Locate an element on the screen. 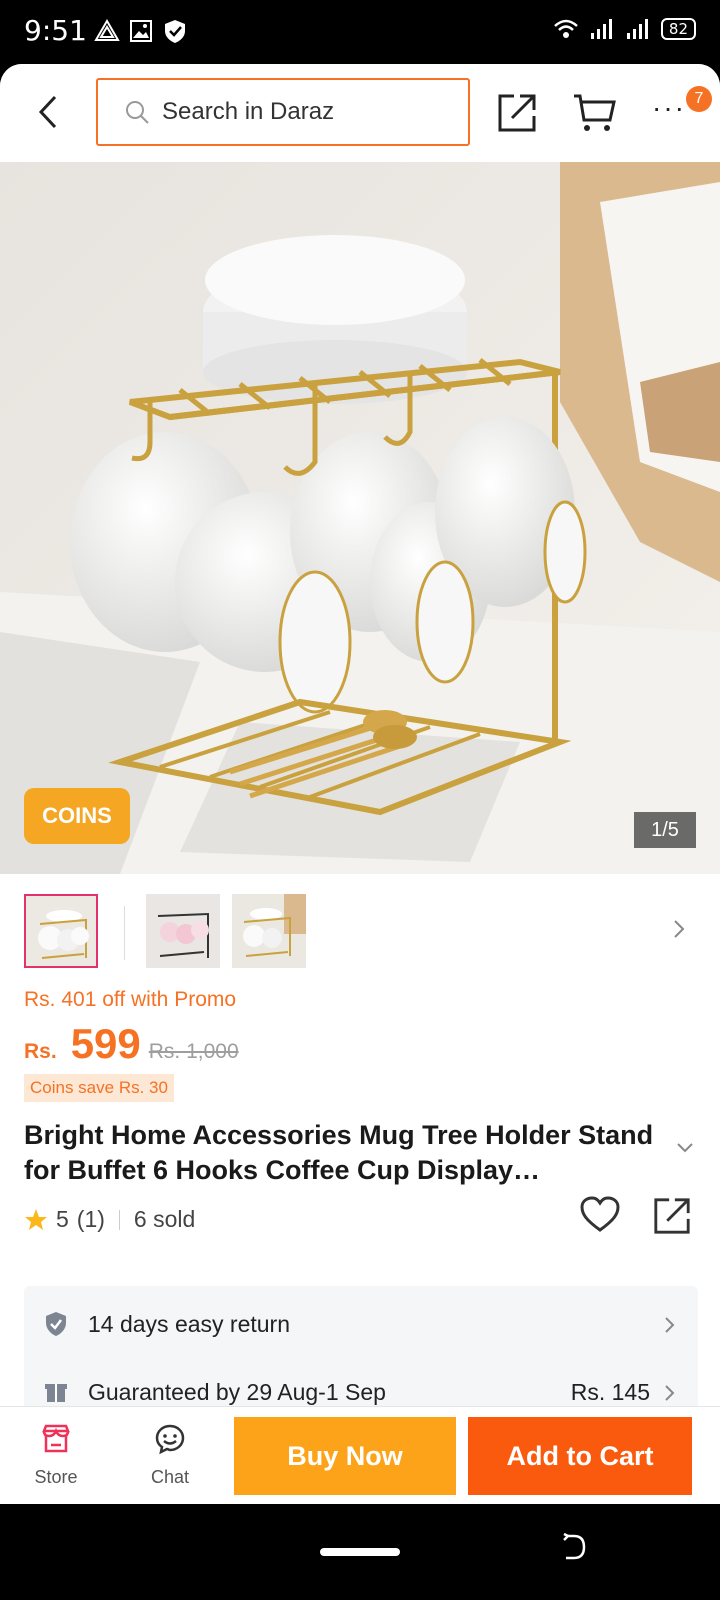 The height and width of the screenshot is (1600, 720). thumbnail-divider is located at coordinates (124, 933).